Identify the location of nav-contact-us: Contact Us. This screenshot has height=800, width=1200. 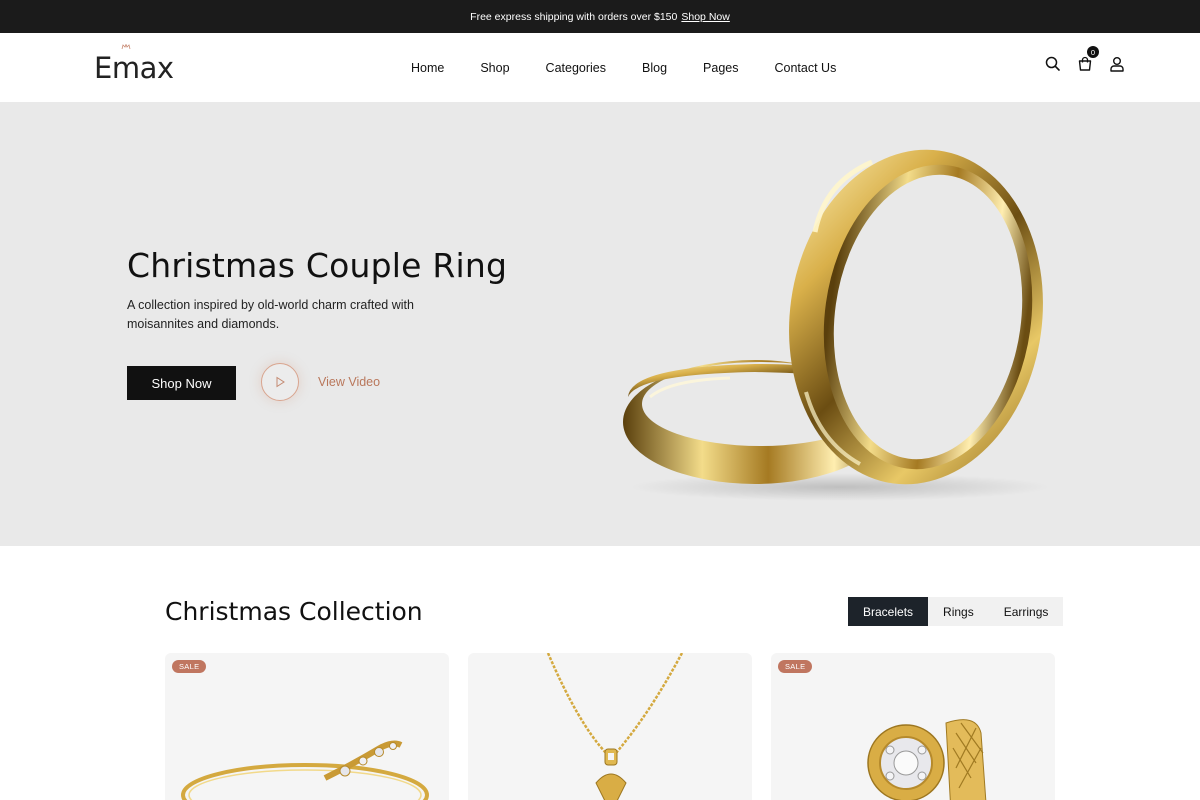
(805, 68).